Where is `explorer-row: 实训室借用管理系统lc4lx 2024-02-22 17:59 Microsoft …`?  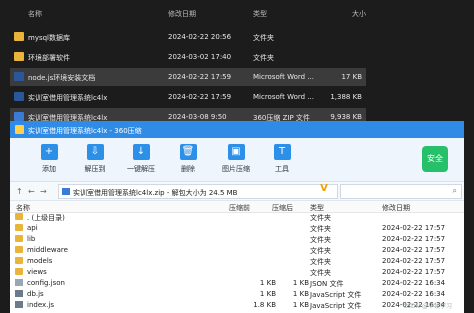
explorer-row: 实训室借用管理系统lc4lx 2024-02-22 17:59 Microsoft … is located at coordinates (188, 97).